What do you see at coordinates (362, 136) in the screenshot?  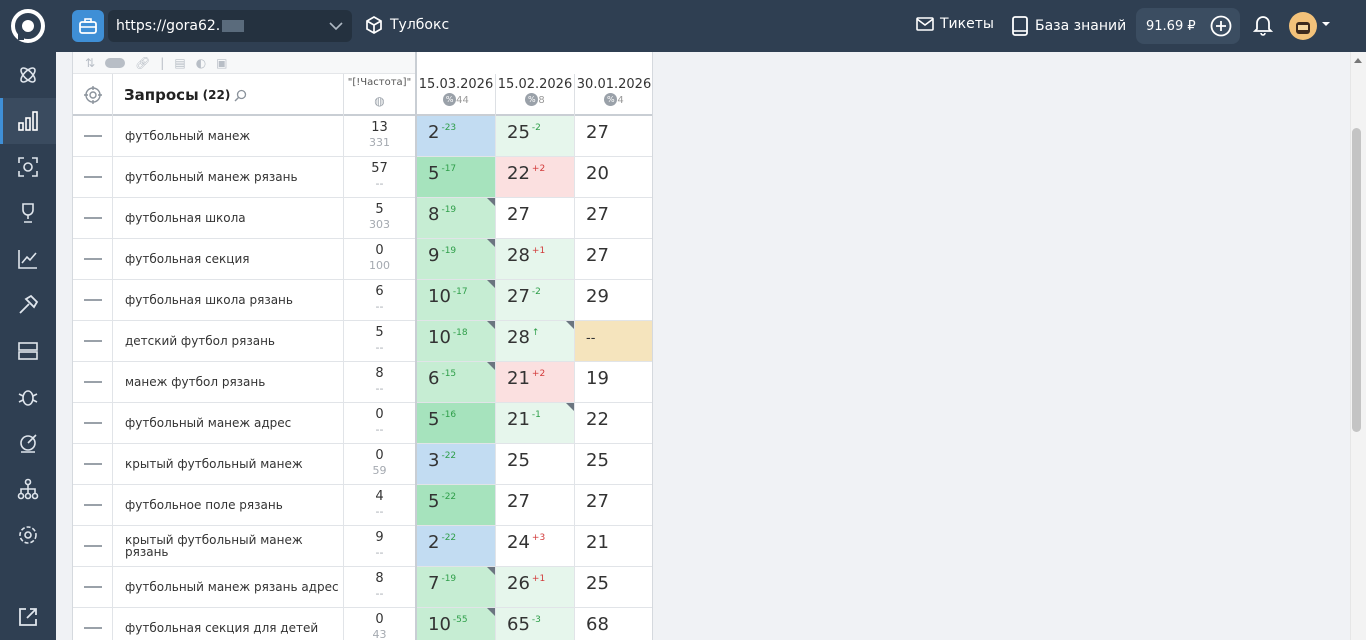 I see `table-row: футбольный манеж 13 331 2 -23 25 -2 27` at bounding box center [362, 136].